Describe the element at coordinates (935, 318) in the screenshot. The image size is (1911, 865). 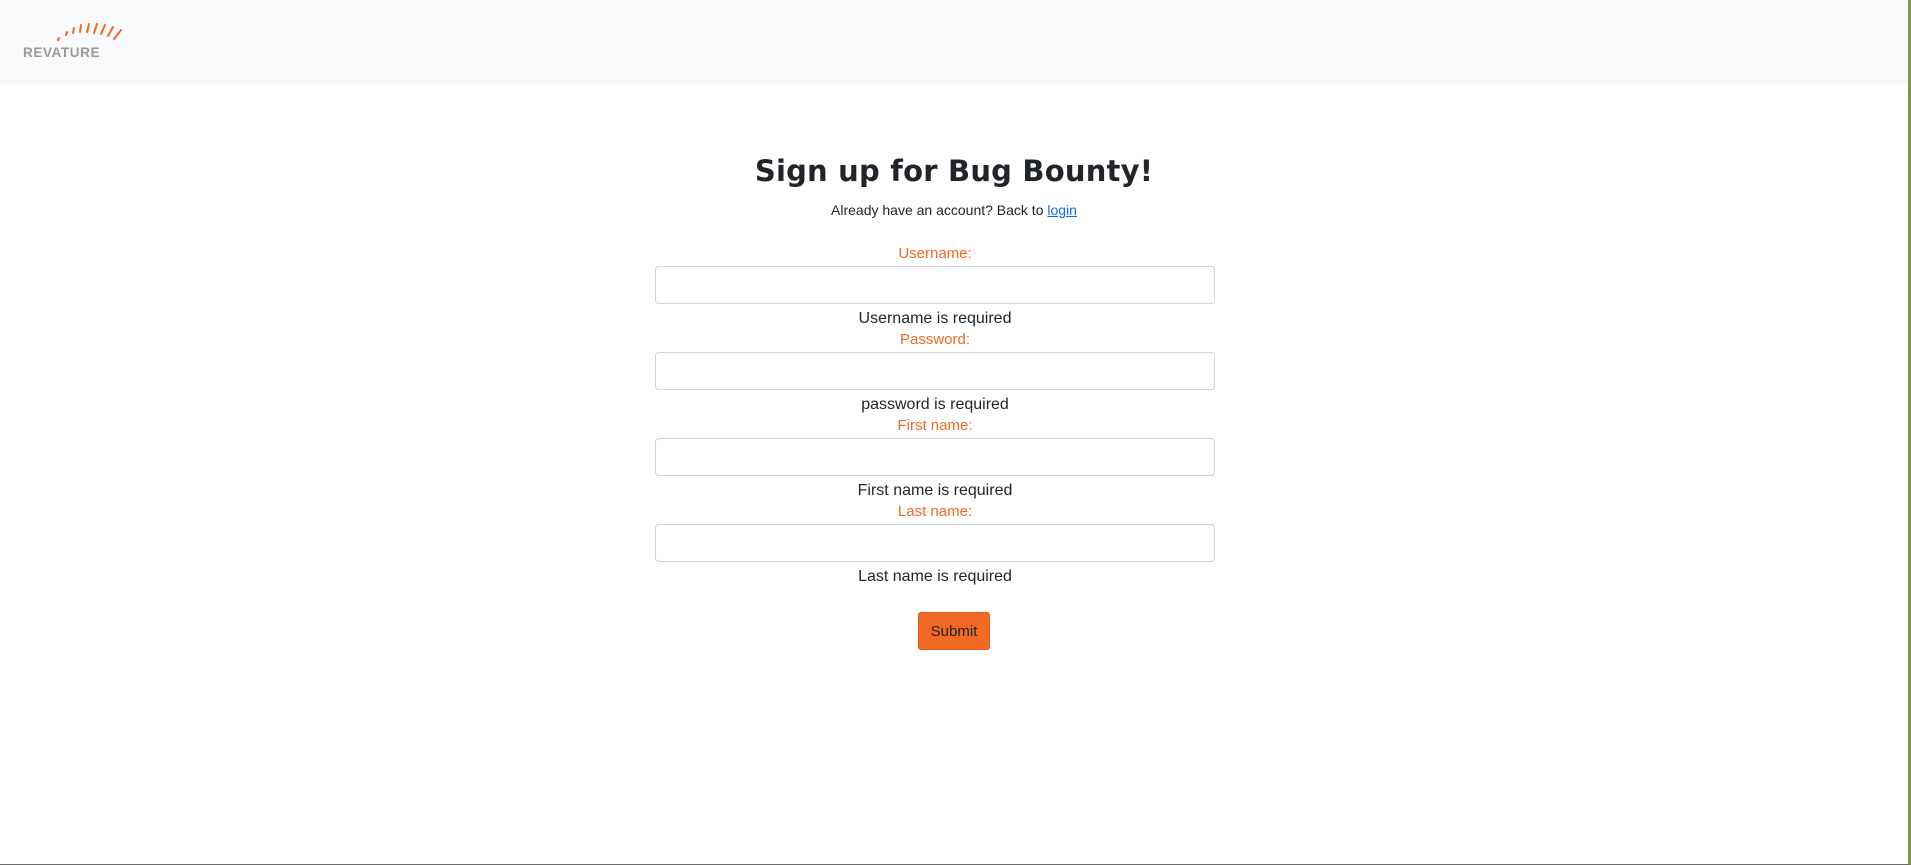
I see `username-error: Username is required` at that location.